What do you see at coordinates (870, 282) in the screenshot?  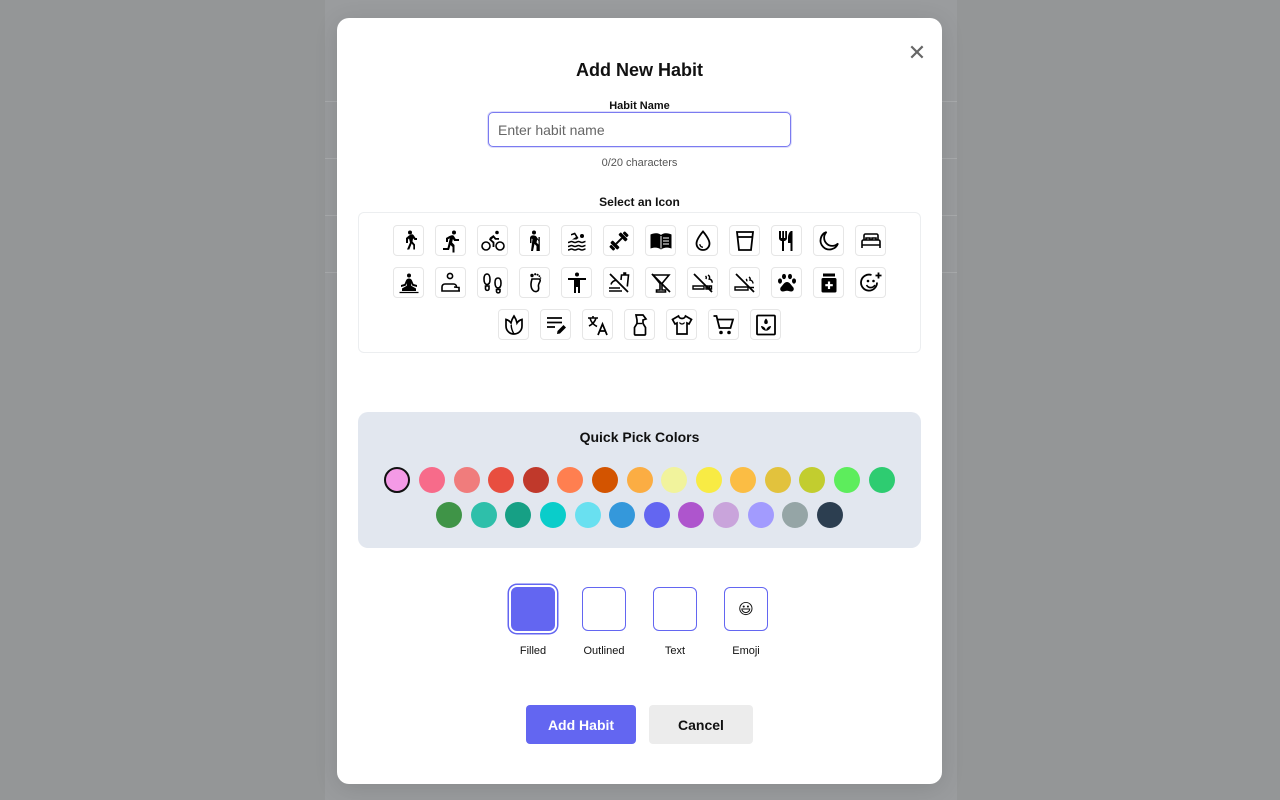 I see `add-emoji-icon` at bounding box center [870, 282].